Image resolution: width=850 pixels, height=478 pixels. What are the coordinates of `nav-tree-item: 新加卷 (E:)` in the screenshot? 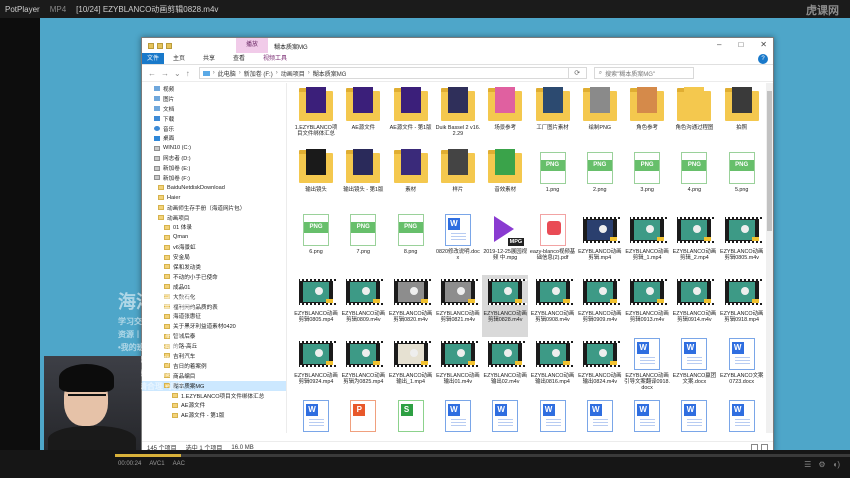 It's located at (214, 168).